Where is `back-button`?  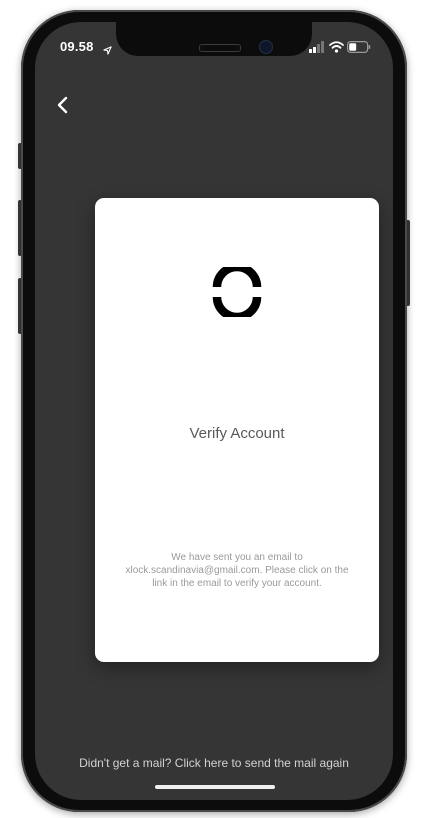 back-button is located at coordinates (63, 105).